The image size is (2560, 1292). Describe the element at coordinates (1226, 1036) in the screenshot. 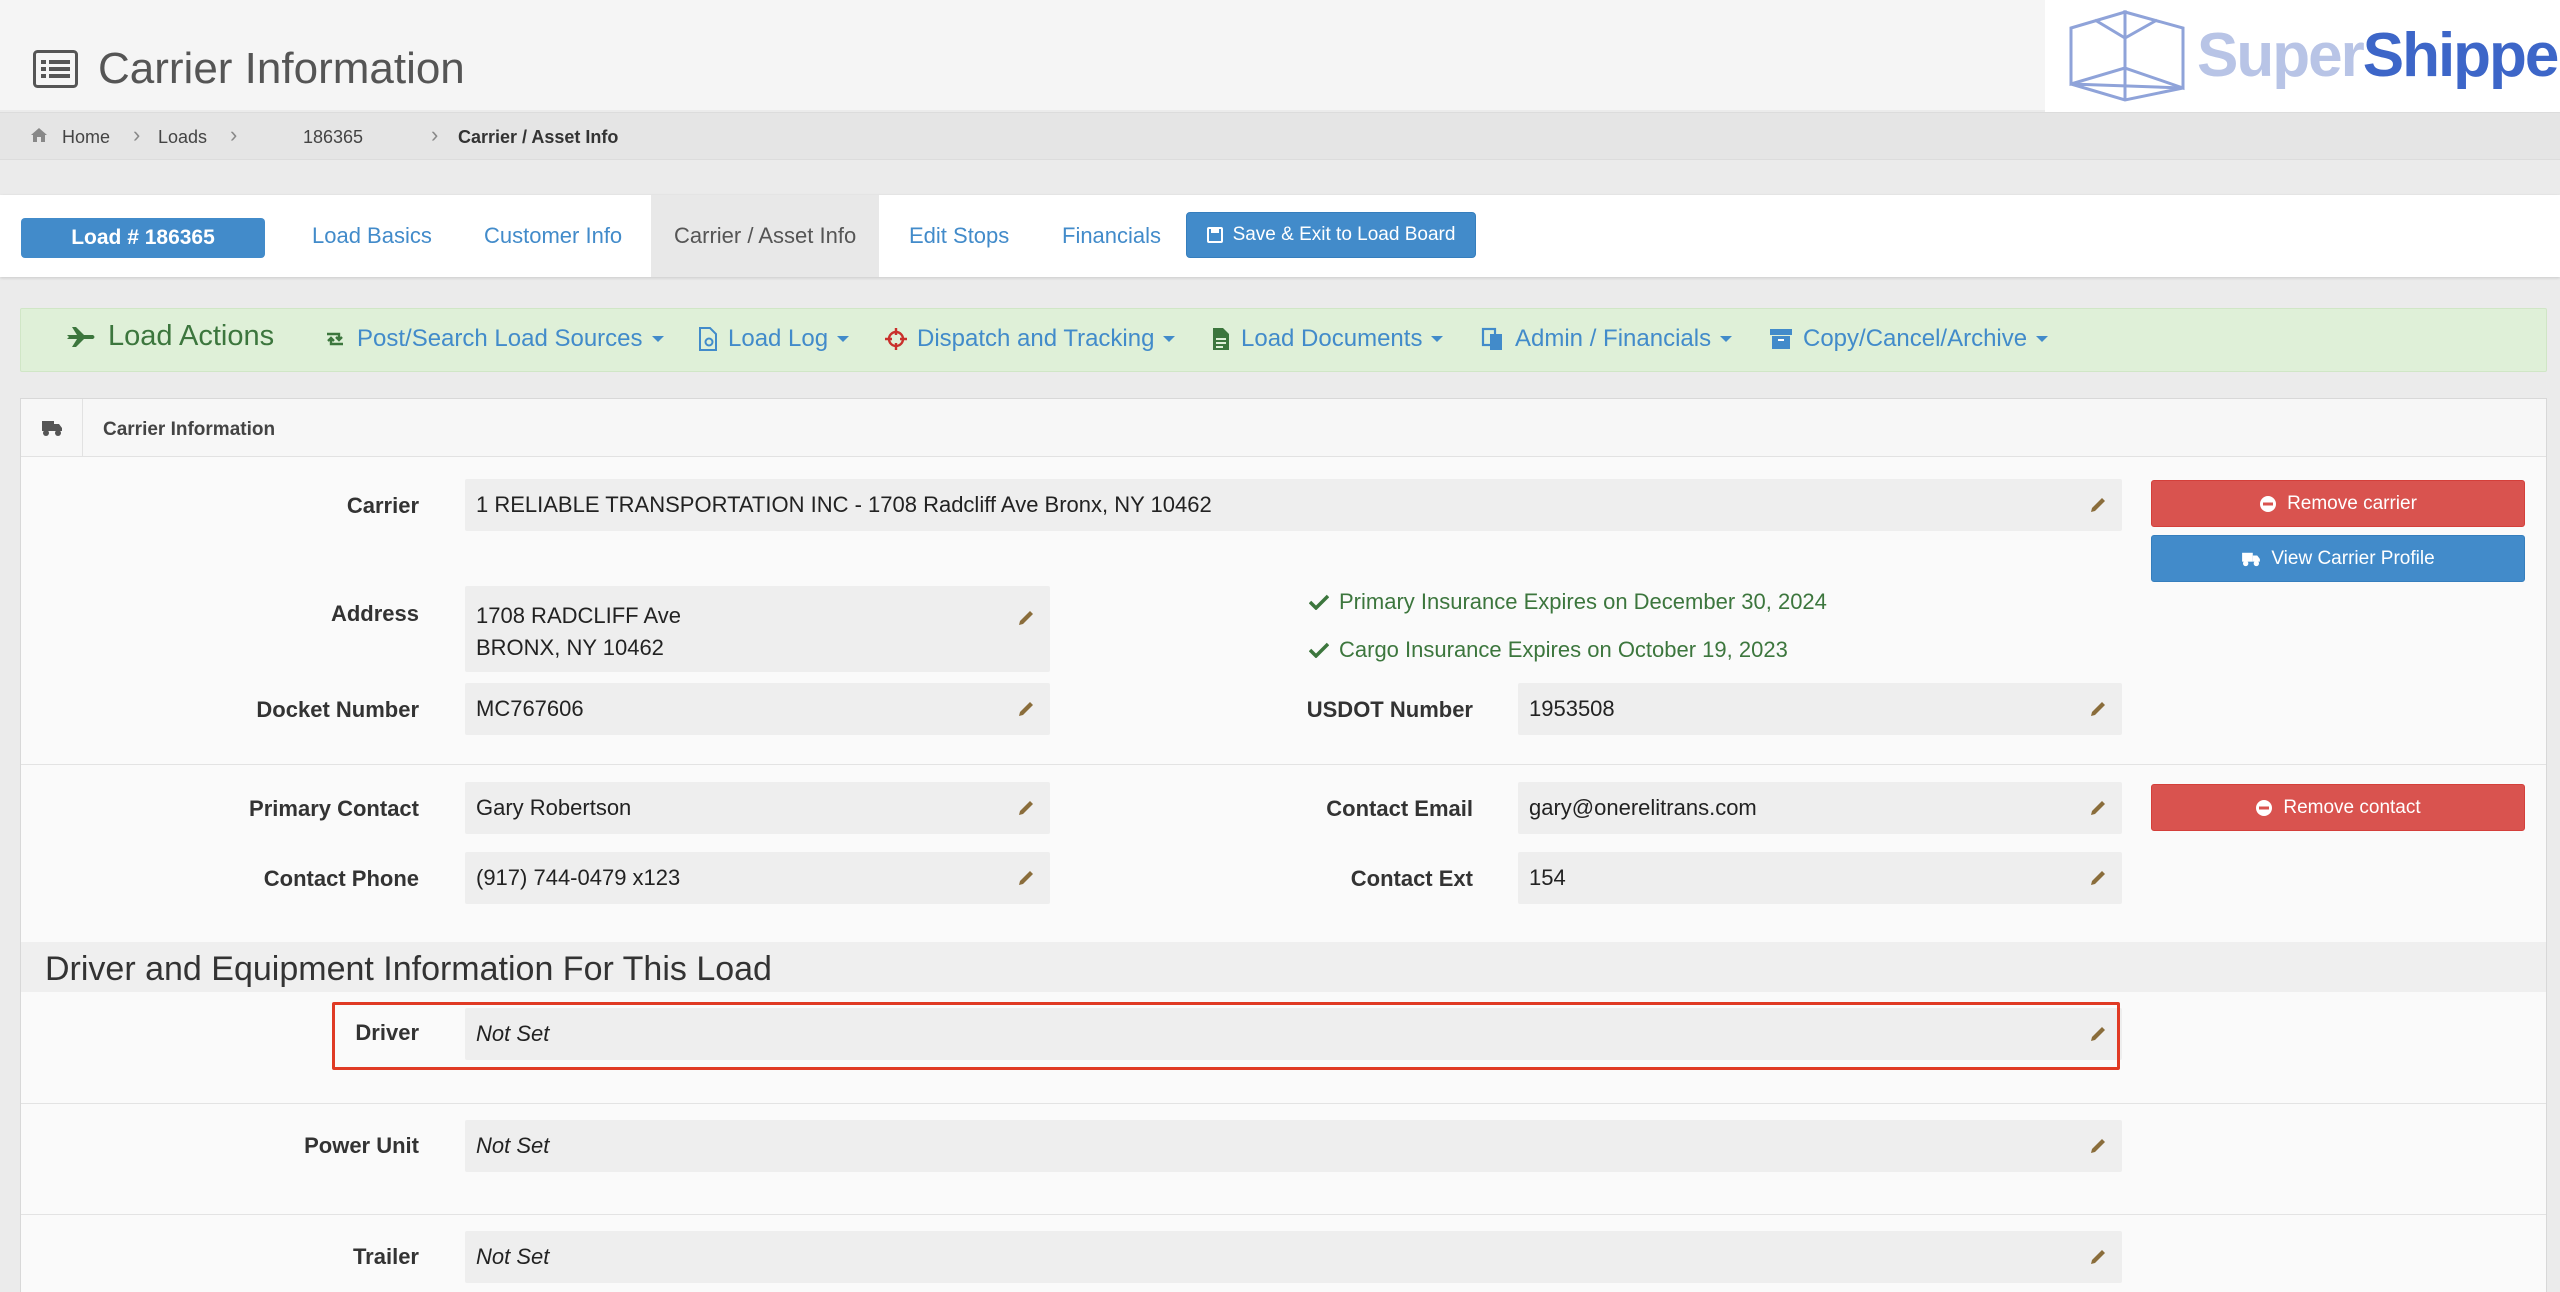

I see `driver-row-highlight` at that location.